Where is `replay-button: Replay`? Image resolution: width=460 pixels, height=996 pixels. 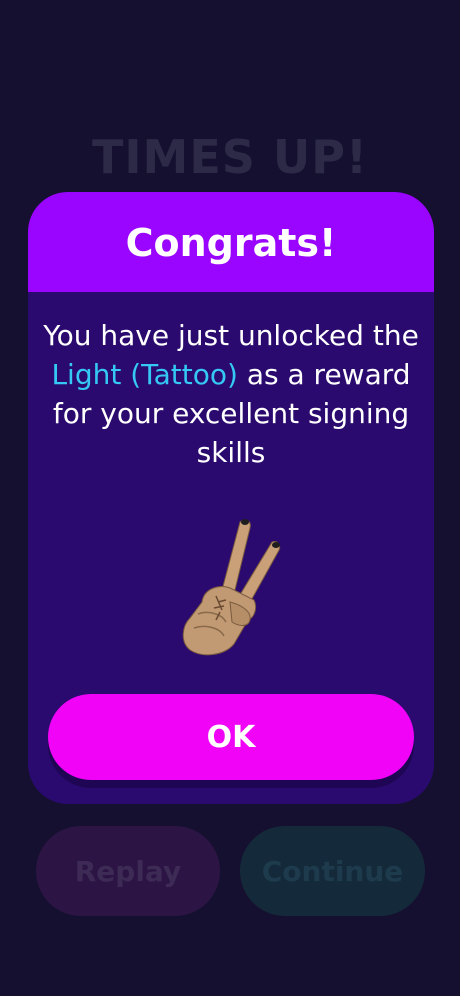 replay-button: Replay is located at coordinates (128, 871).